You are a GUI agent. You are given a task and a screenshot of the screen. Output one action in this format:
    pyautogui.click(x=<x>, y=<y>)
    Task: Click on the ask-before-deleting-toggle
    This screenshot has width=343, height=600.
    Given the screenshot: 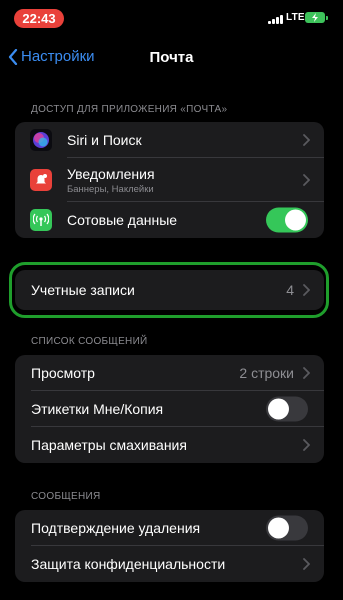 What is the action you would take?
    pyautogui.click(x=287, y=528)
    